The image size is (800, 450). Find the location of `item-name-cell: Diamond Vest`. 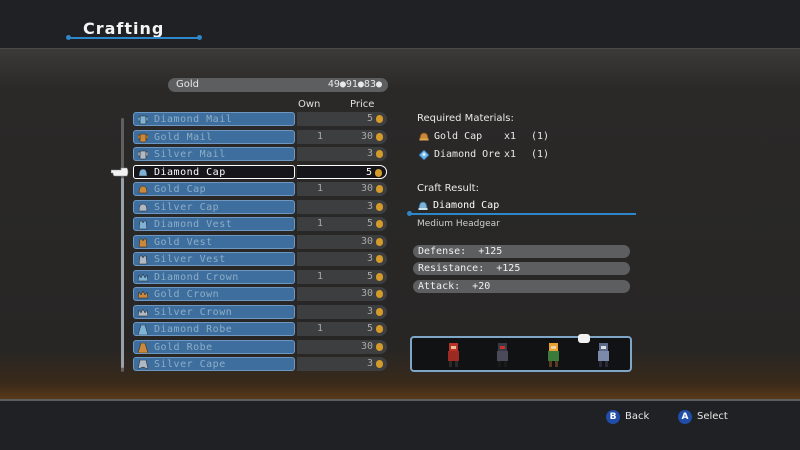

item-name-cell: Diamond Vest is located at coordinates (214, 224).